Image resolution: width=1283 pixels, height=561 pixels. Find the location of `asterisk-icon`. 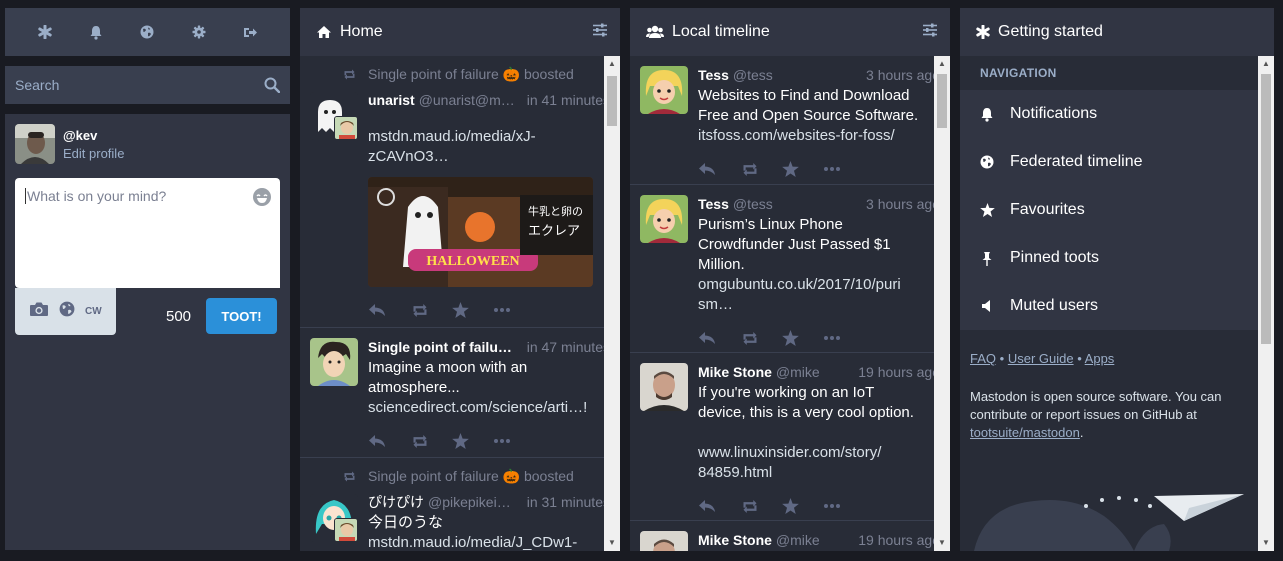

asterisk-icon is located at coordinates (45, 32).